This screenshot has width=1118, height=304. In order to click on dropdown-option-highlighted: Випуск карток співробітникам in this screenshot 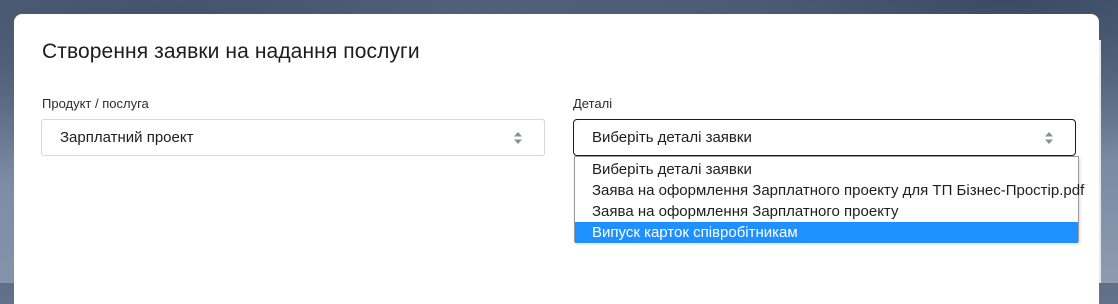, I will do `click(826, 232)`.